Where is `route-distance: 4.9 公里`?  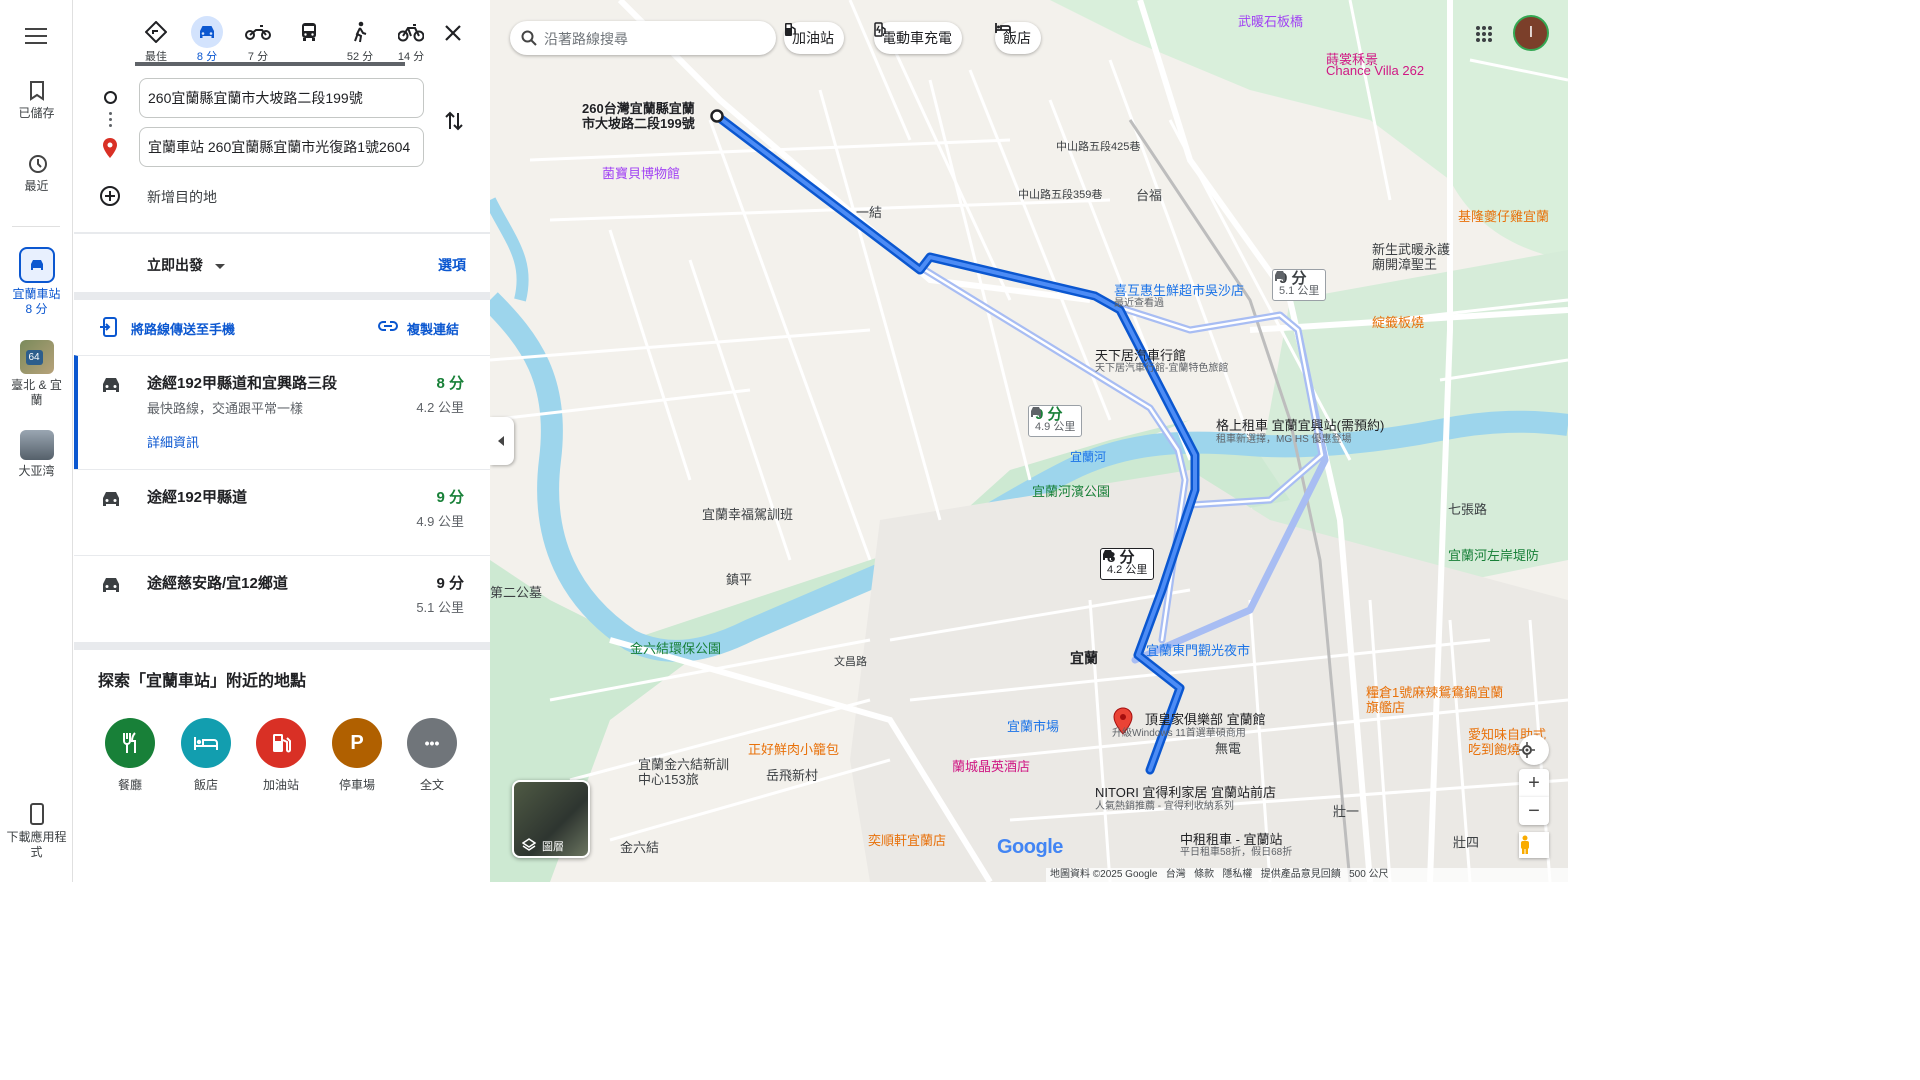 route-distance: 4.9 公里 is located at coordinates (440, 521).